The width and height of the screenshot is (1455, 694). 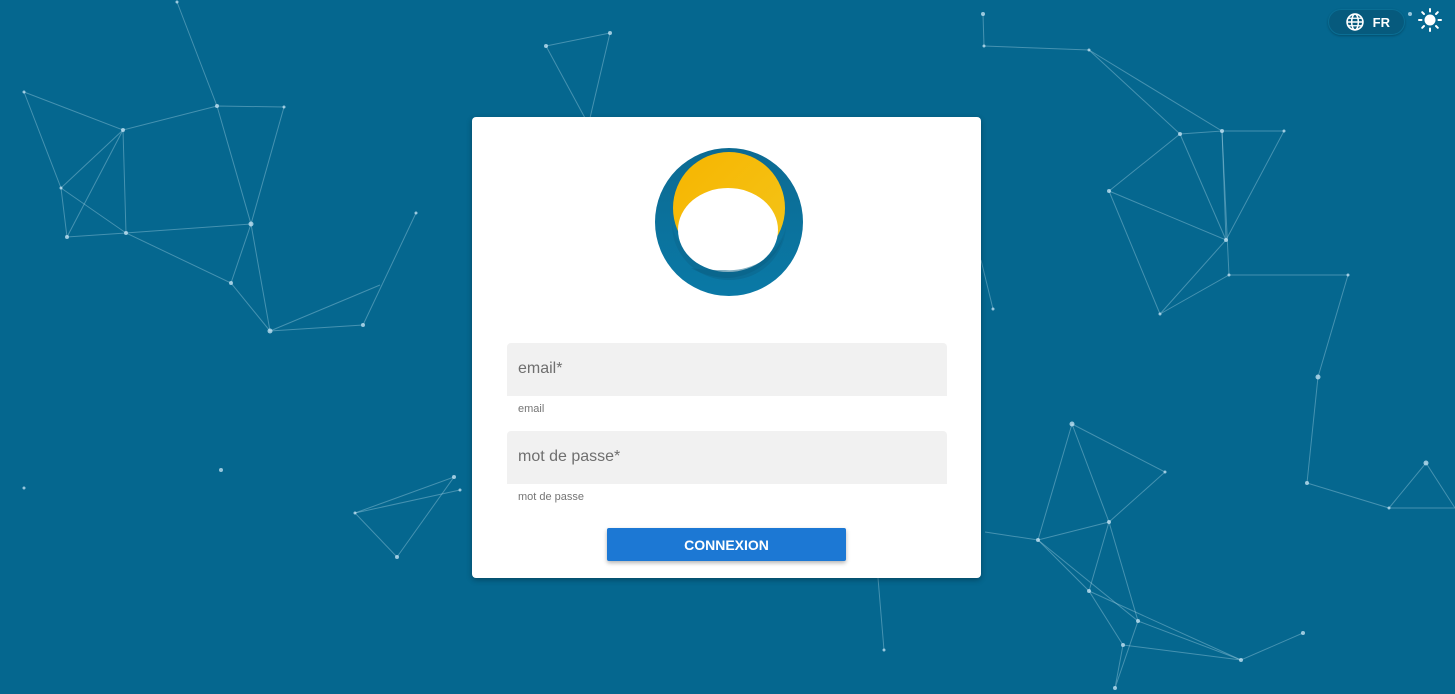 What do you see at coordinates (729, 222) in the screenshot?
I see `brand-logo` at bounding box center [729, 222].